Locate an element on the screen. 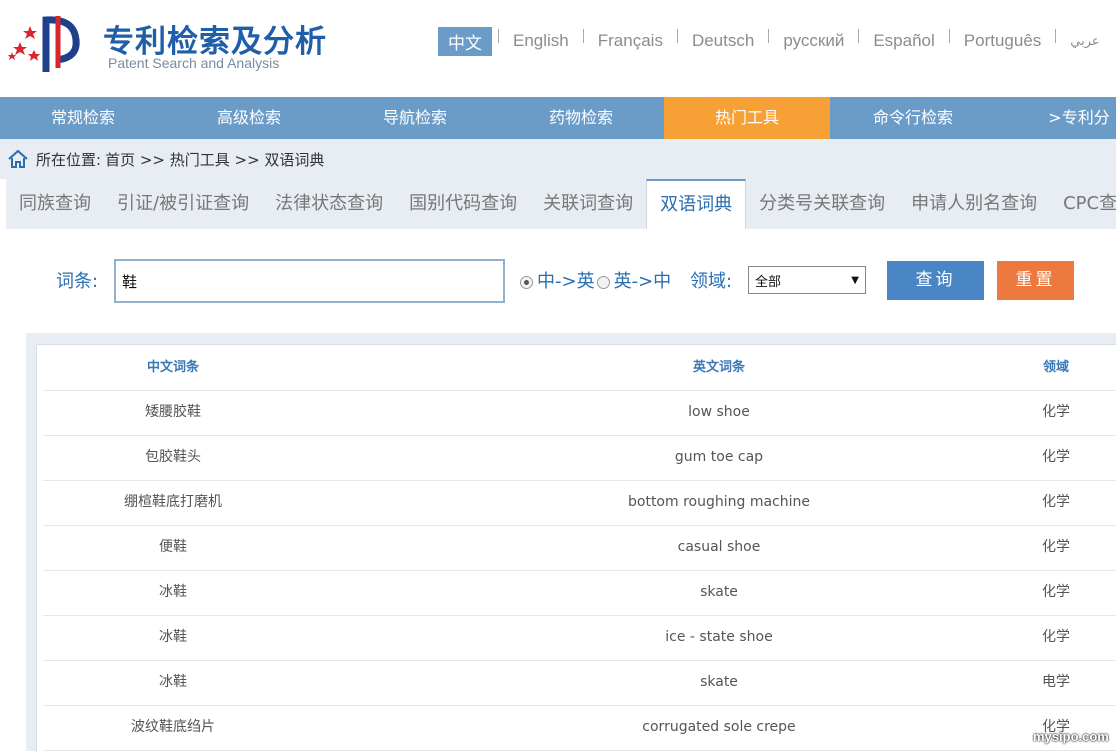  lang-french: Français is located at coordinates (630, 41).